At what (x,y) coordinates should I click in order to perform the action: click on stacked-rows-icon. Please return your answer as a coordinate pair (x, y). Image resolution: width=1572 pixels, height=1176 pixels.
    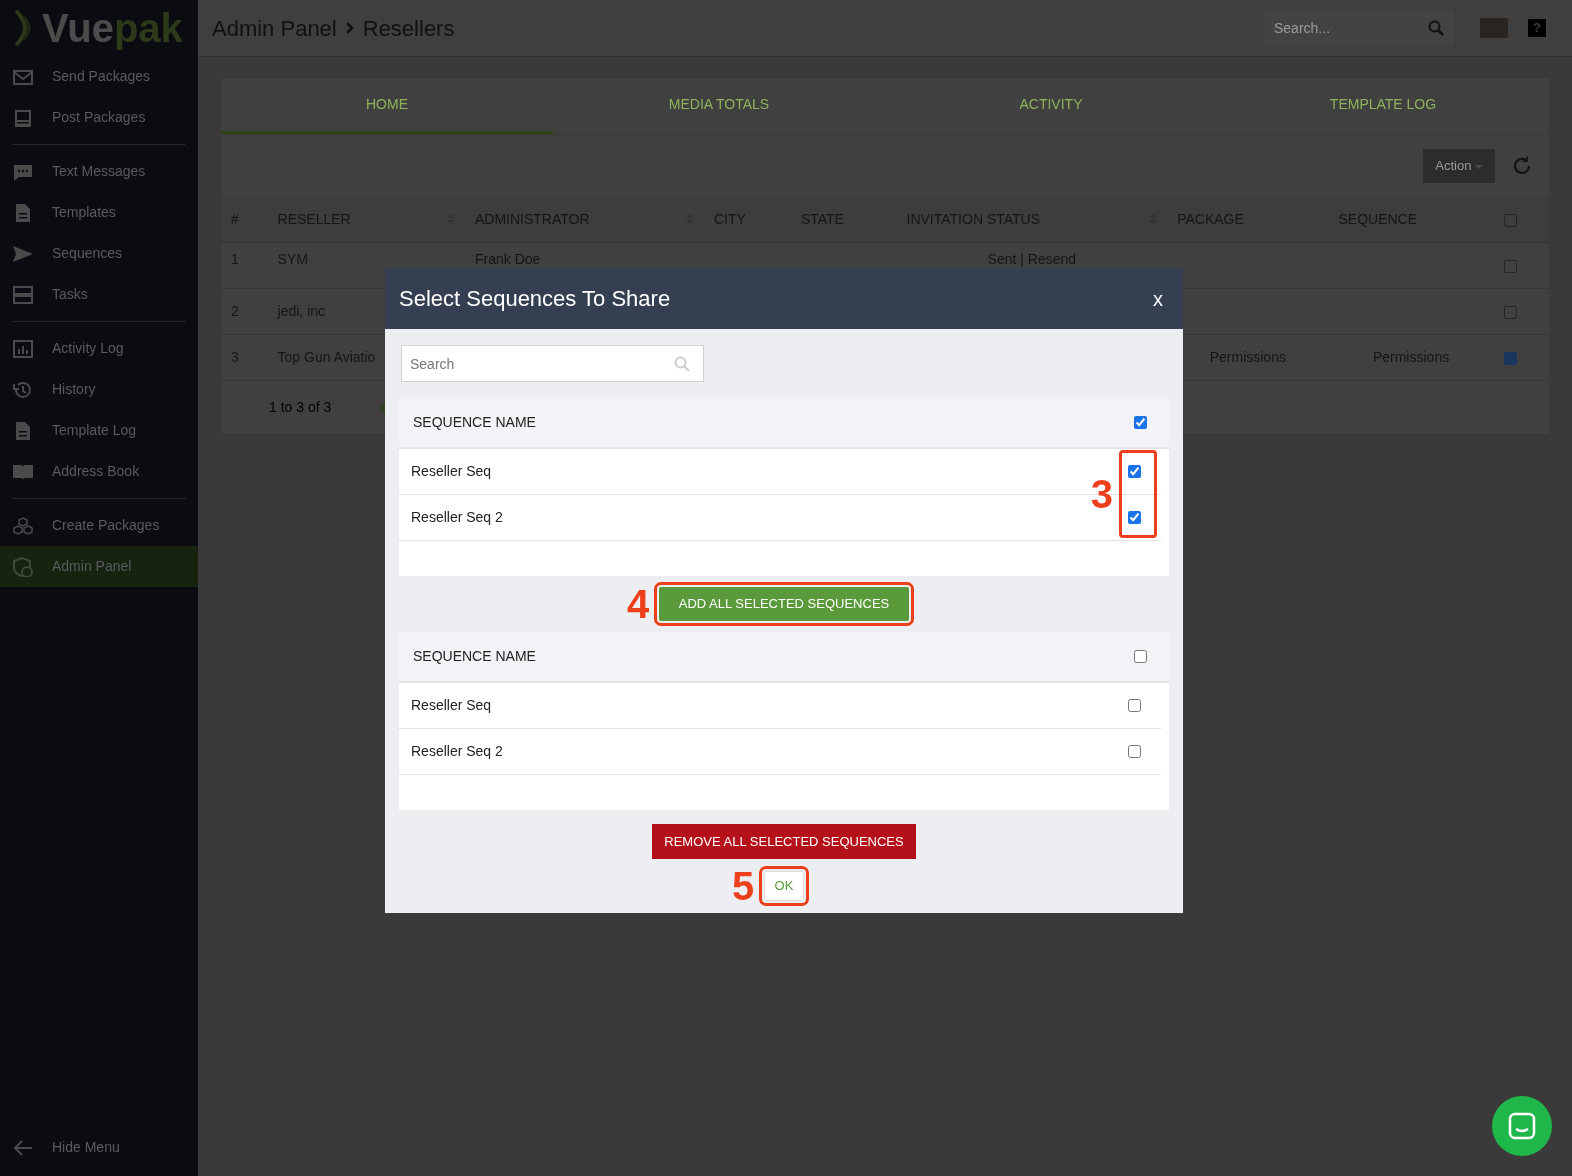
    Looking at the image, I should click on (23, 294).